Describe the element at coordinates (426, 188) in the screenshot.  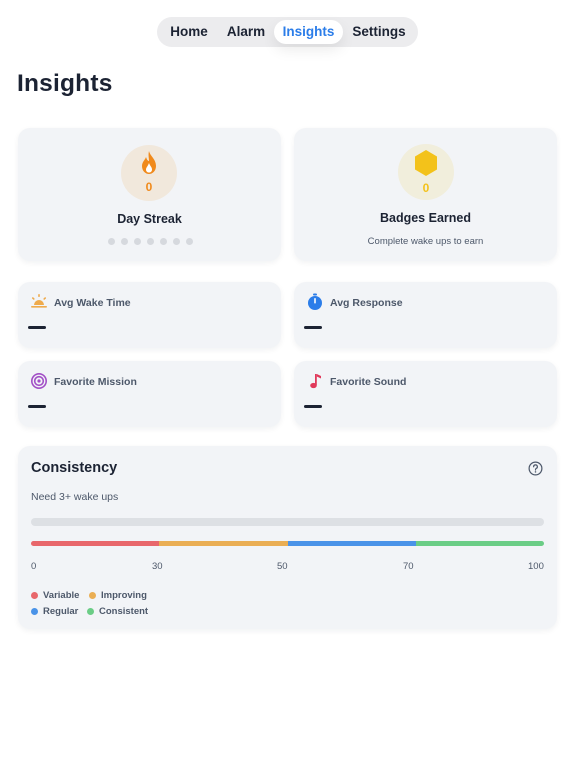
I see `badges-value: 0` at that location.